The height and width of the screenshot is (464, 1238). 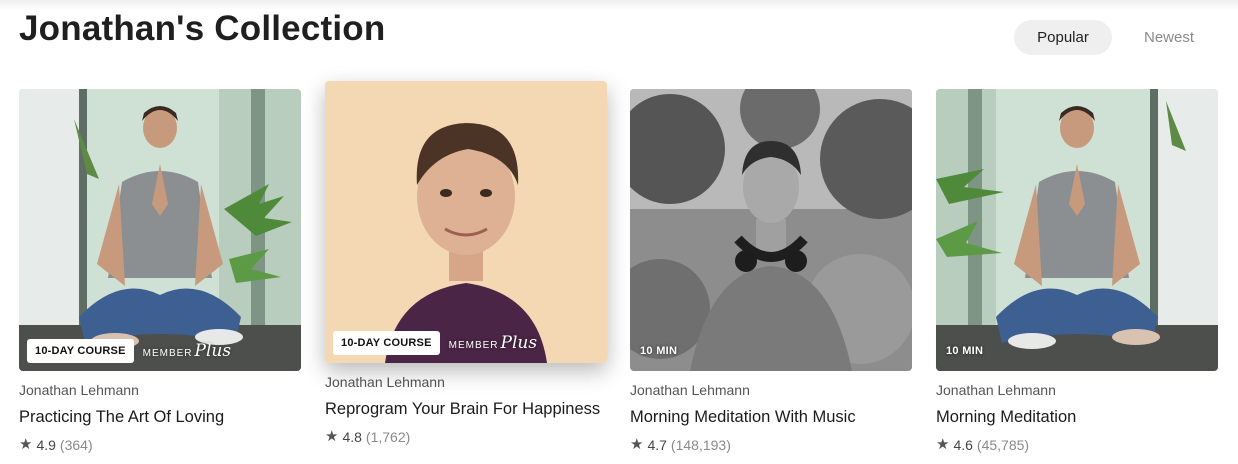 What do you see at coordinates (466, 409) in the screenshot?
I see `course-title: Reprogram Your Brain For Happiness` at bounding box center [466, 409].